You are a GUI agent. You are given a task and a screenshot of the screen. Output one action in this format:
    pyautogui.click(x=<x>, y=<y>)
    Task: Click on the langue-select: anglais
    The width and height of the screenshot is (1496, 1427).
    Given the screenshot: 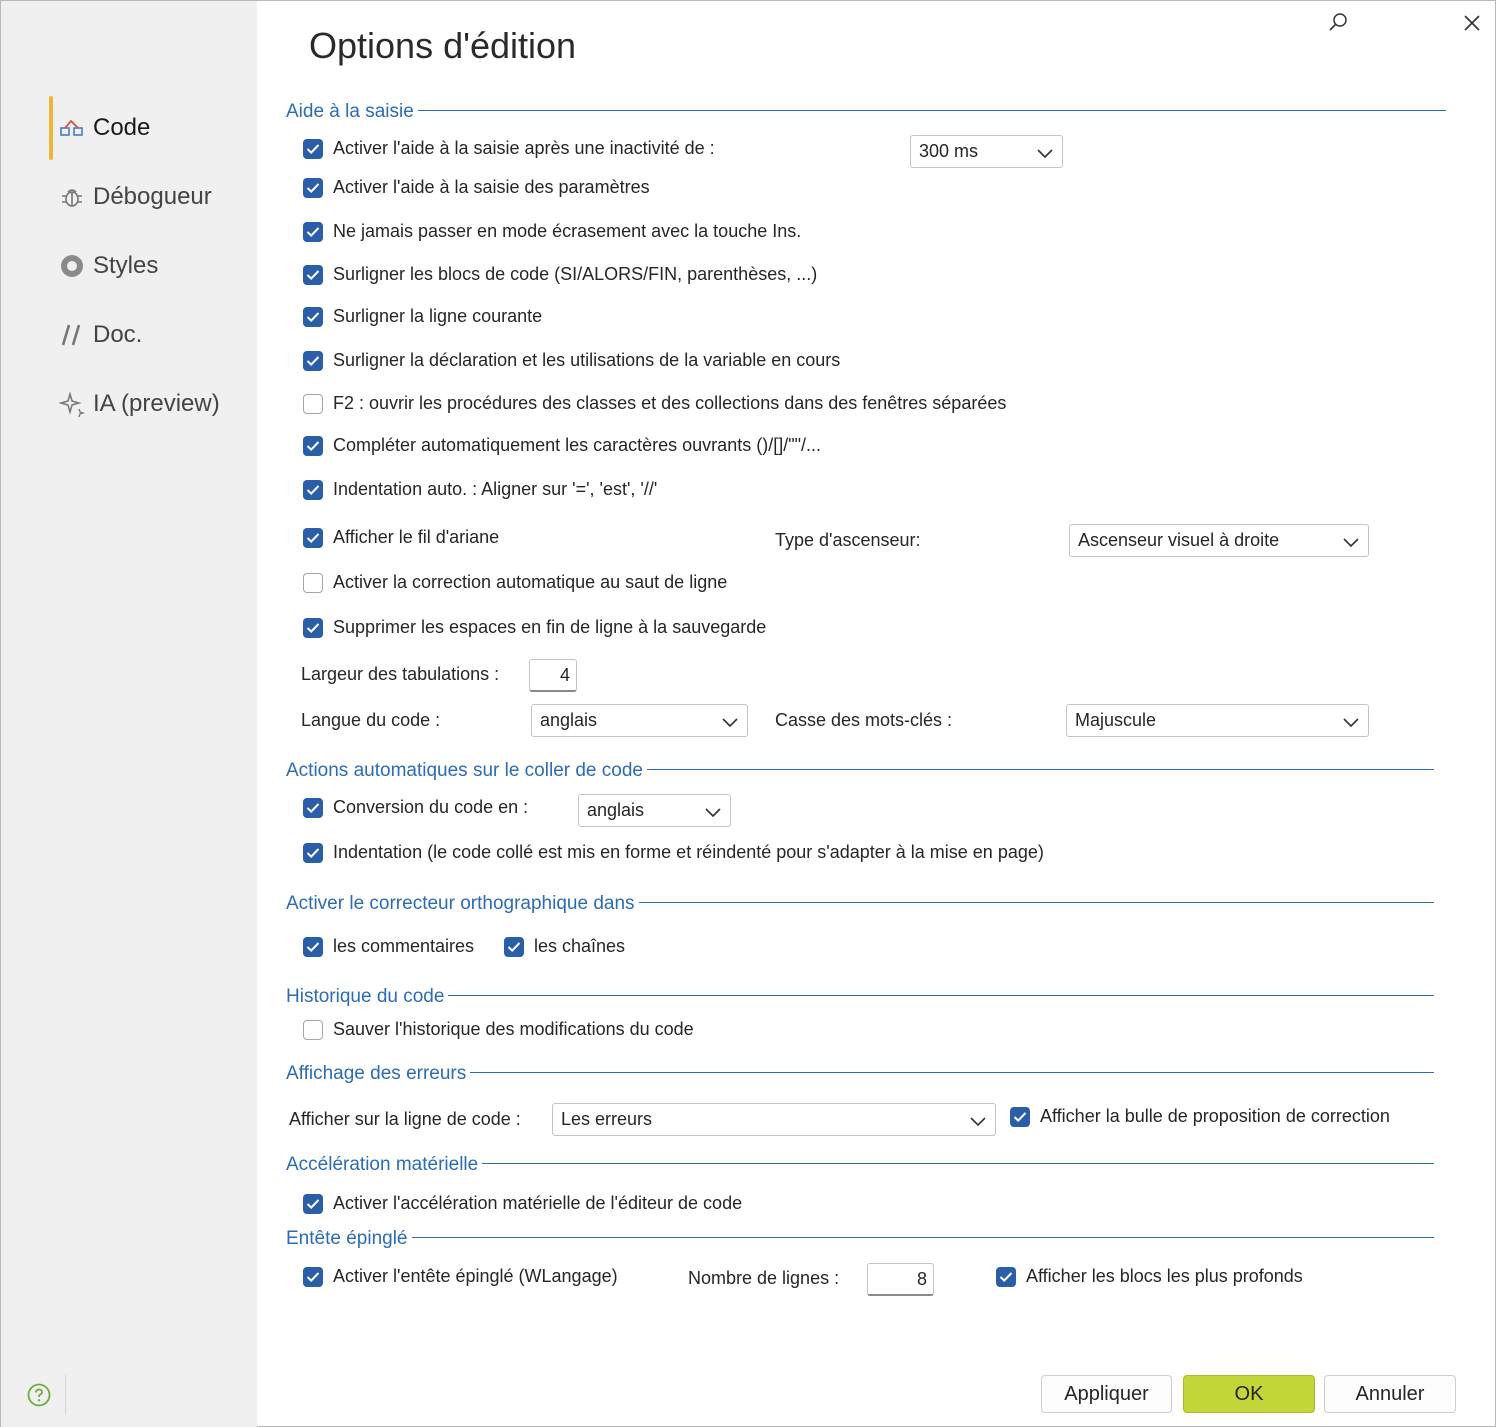 What is the action you would take?
    pyautogui.click(x=639, y=720)
    